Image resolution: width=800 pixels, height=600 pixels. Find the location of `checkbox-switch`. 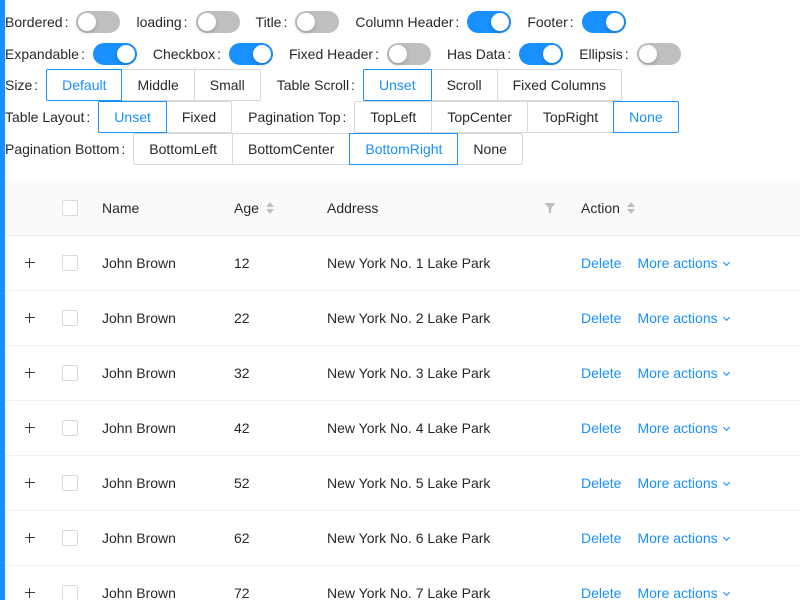

checkbox-switch is located at coordinates (251, 54).